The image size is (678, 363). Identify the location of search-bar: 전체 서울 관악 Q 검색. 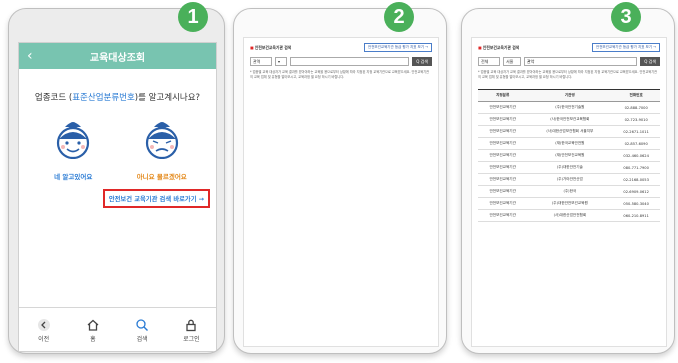
(569, 61).